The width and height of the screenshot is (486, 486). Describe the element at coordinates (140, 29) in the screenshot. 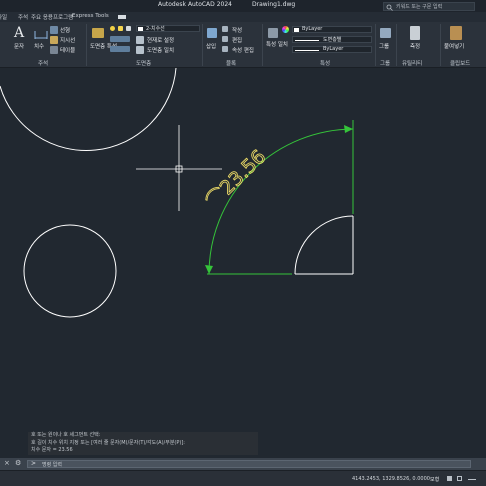

I see `layer-color-swatch` at that location.